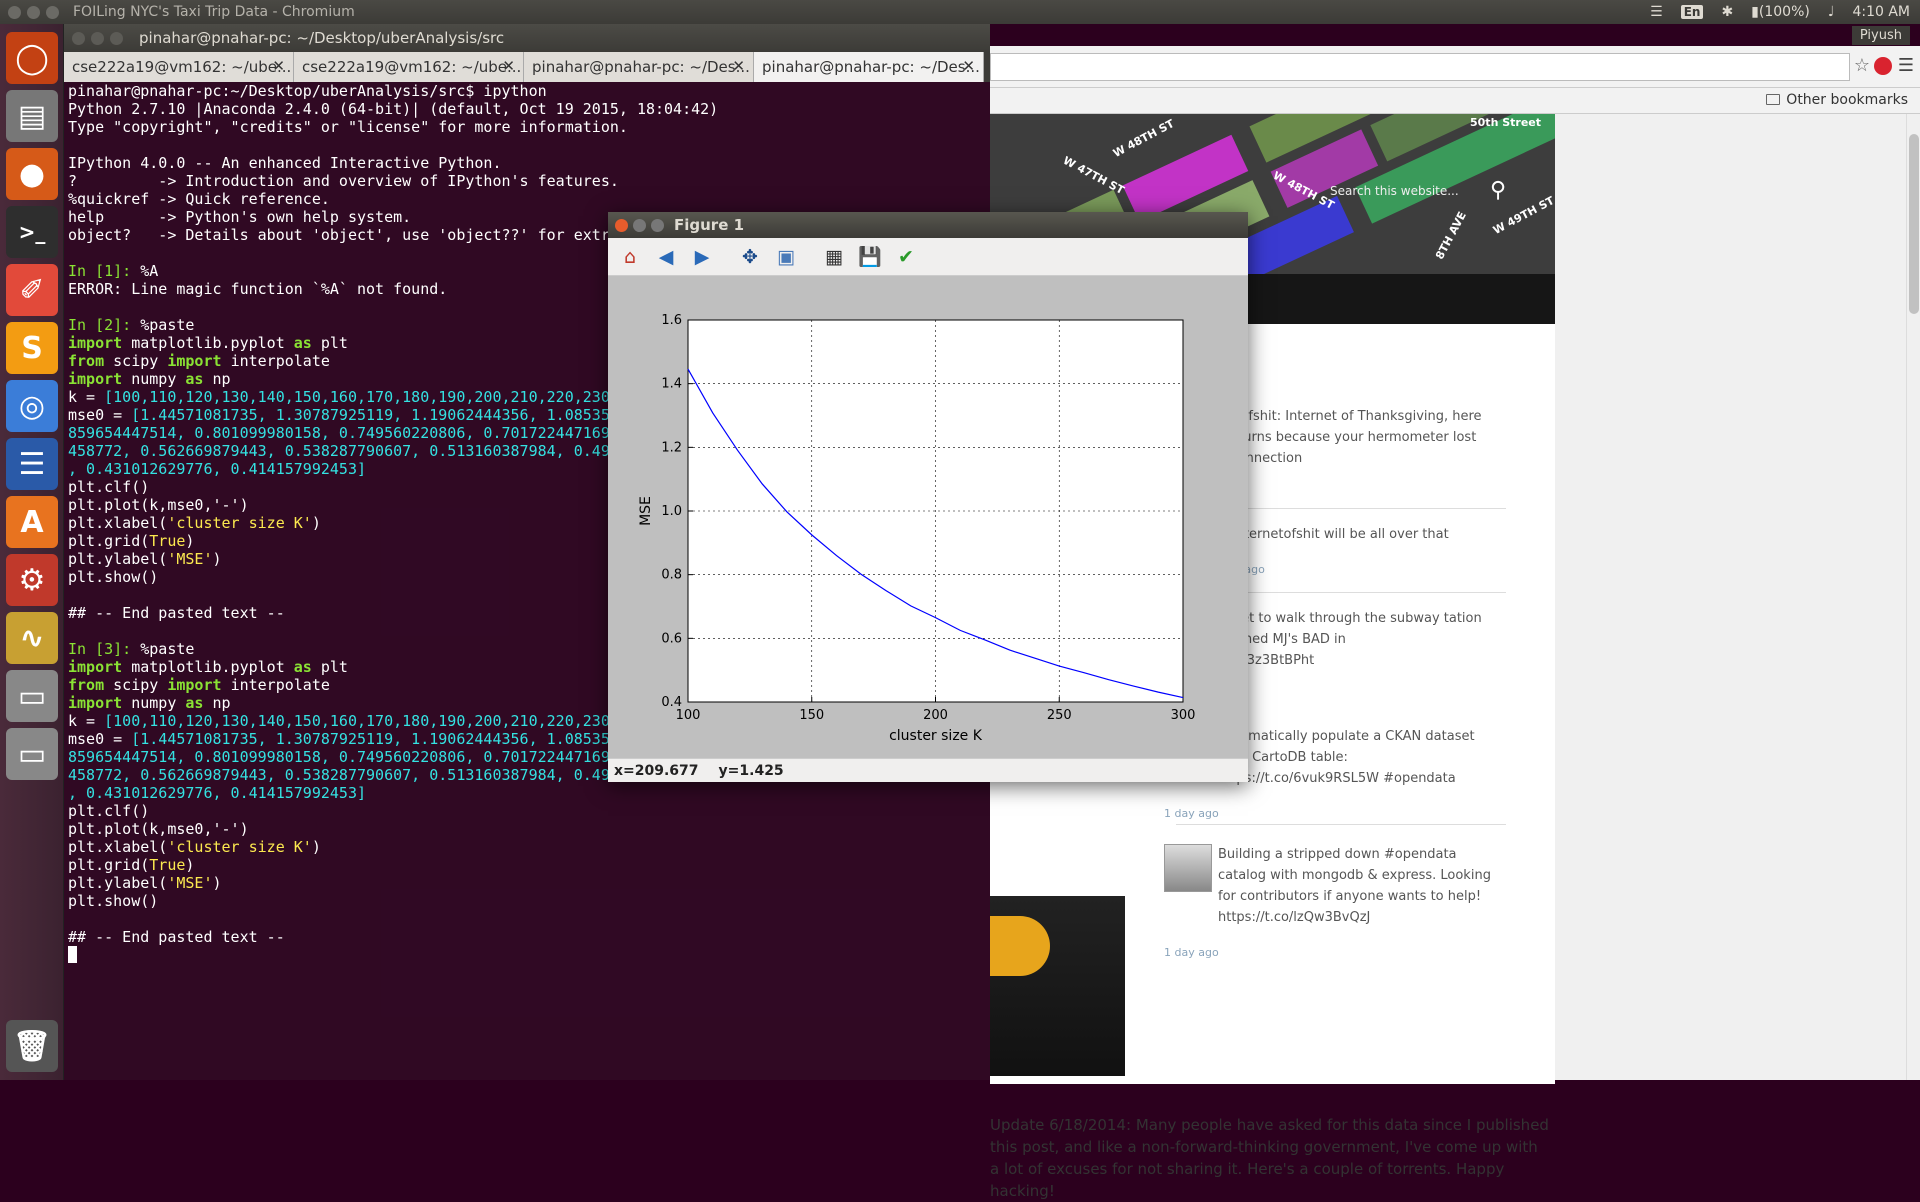 This screenshot has height=1202, width=1920. What do you see at coordinates (32, 638) in the screenshot?
I see `system-monitor-icon: ∿` at bounding box center [32, 638].